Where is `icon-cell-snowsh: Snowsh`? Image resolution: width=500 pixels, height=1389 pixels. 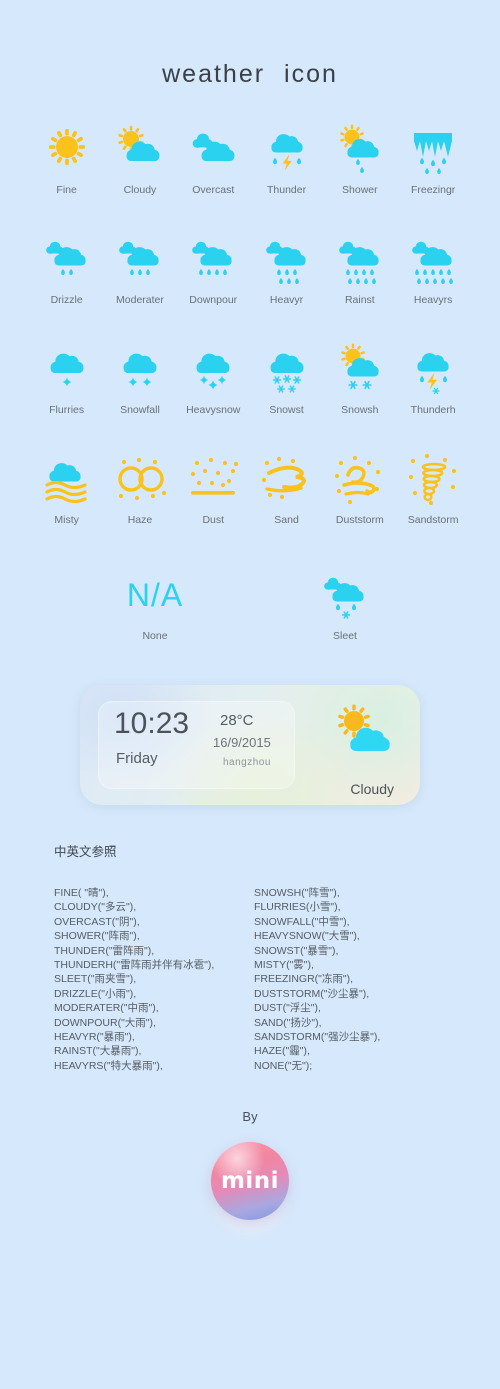 icon-cell-snowsh: Snowsh is located at coordinates (359, 392).